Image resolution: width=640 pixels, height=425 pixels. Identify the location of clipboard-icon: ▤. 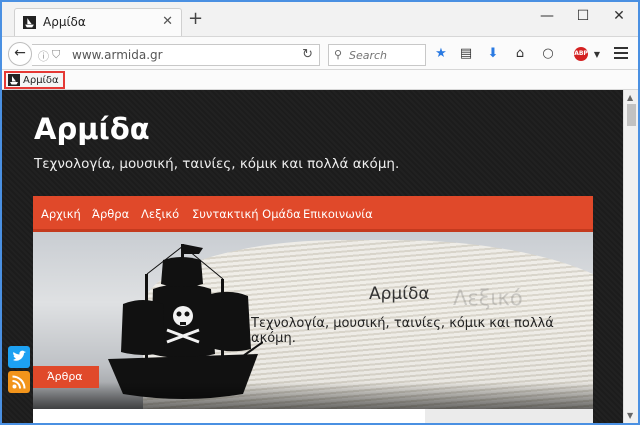
(466, 55).